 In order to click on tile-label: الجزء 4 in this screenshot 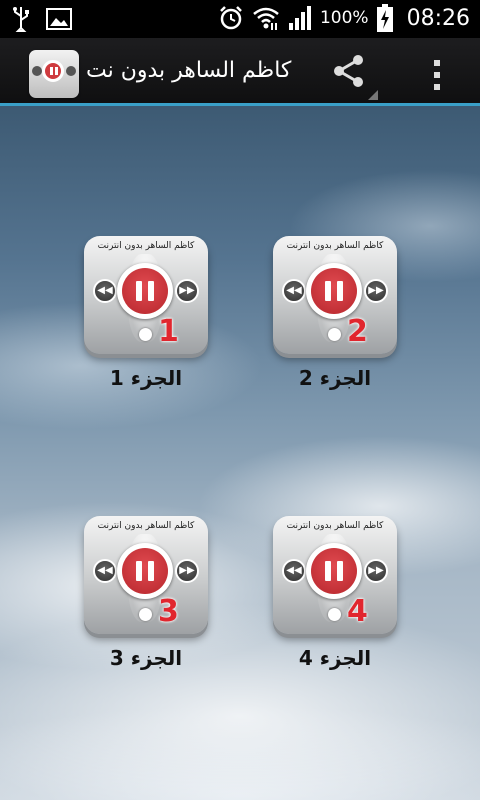, I will do `click(335, 658)`.